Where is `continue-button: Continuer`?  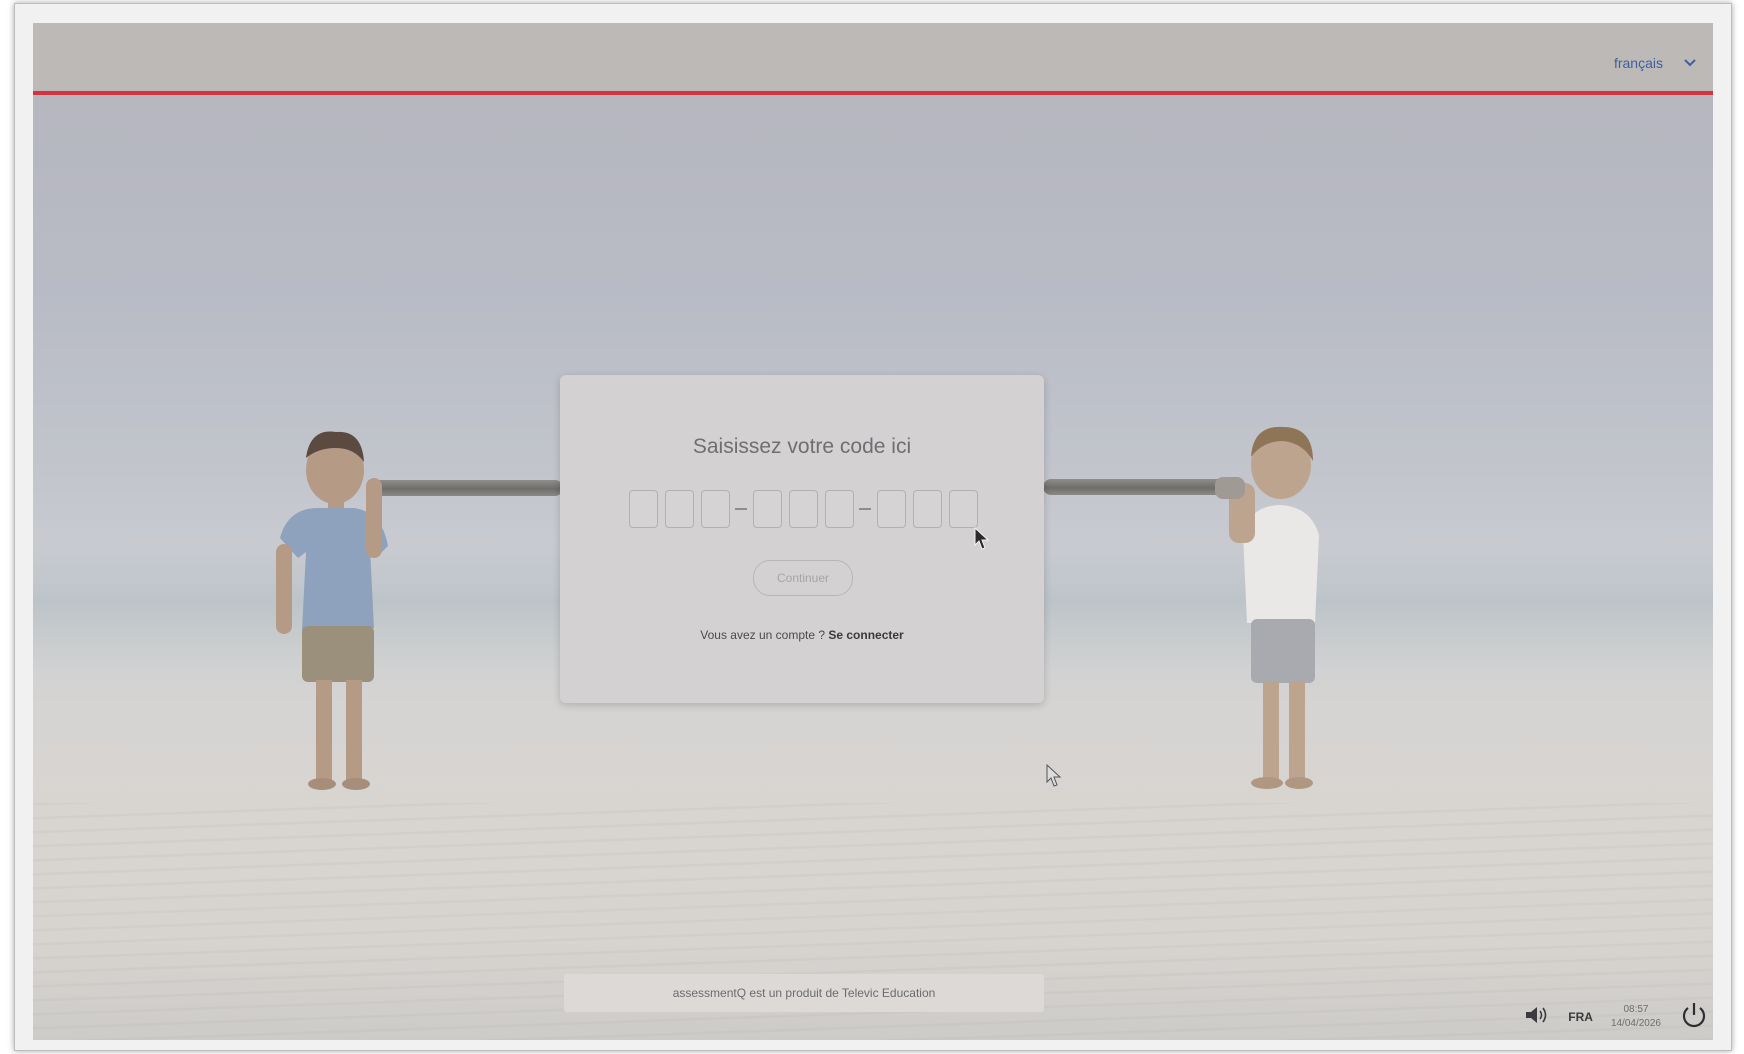
continue-button: Continuer is located at coordinates (803, 578).